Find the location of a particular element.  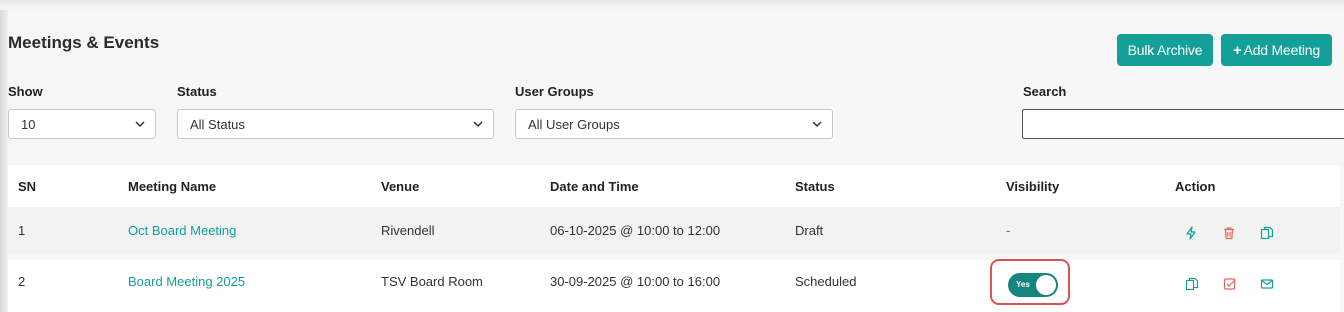

show-select-value: 10 is located at coordinates (28, 124).